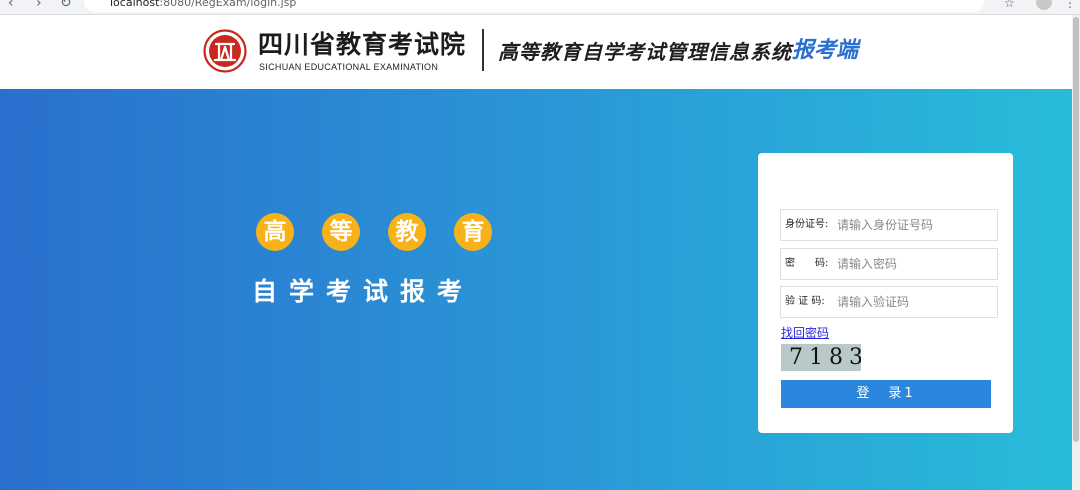 The image size is (1080, 490). Describe the element at coordinates (362, 44) in the screenshot. I see `org-name: 四川省教育考试院` at that location.